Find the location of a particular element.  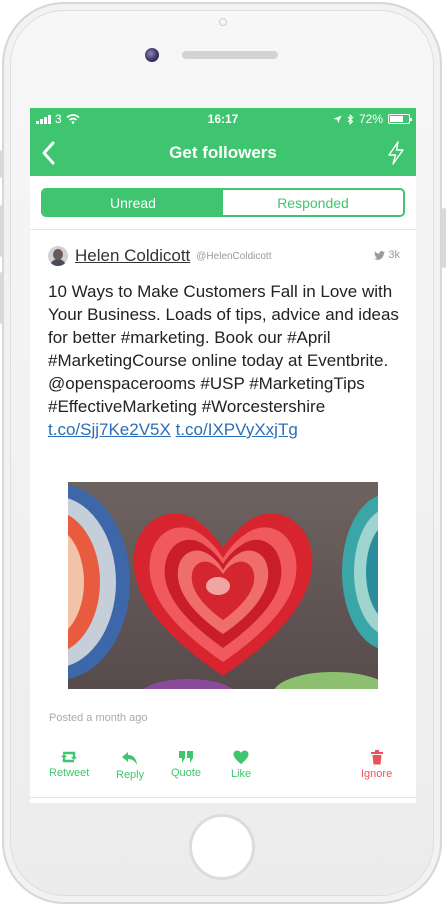

volume-down-button is located at coordinates (2, 298).